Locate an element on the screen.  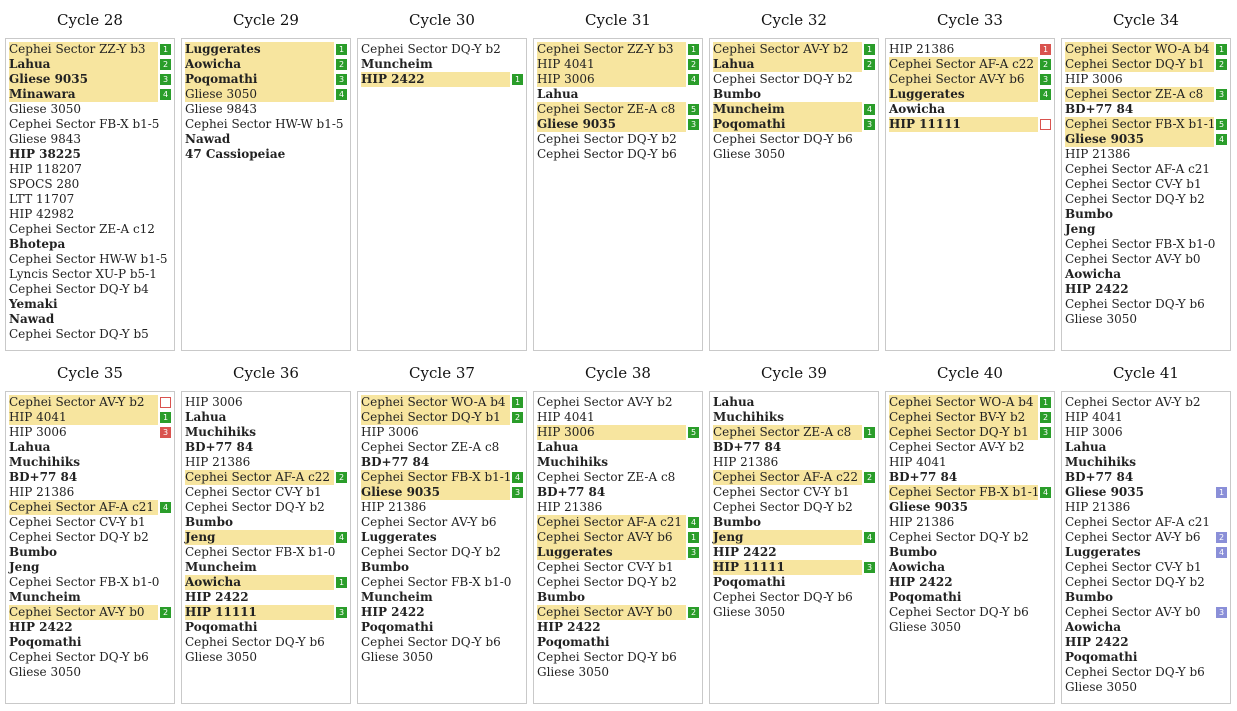
system-row: Aowicha 1 is located at coordinates (266, 582).